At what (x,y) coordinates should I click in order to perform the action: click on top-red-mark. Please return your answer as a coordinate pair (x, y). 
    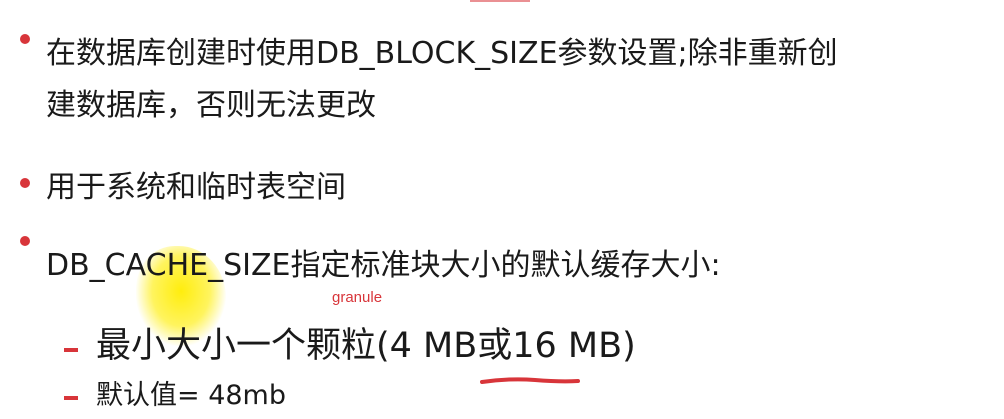
    Looking at the image, I should click on (500, 1).